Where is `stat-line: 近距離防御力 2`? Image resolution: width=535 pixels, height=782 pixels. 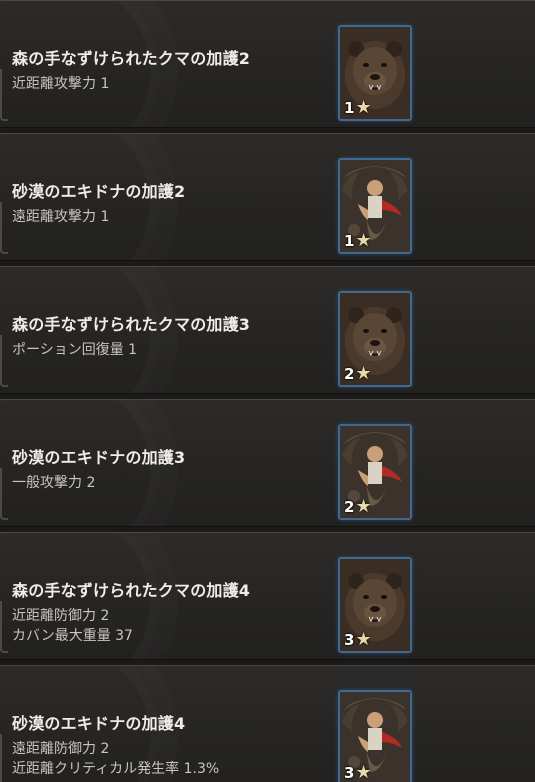 stat-line: 近距離防御力 2 is located at coordinates (61, 616).